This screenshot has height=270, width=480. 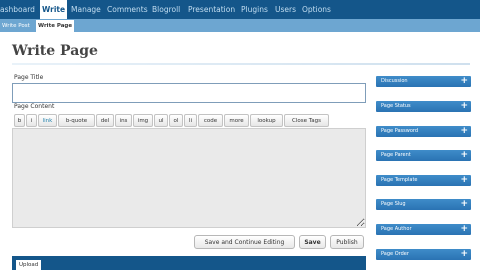 I want to click on page-parent-box: Page Parent +, so click(x=423, y=155).